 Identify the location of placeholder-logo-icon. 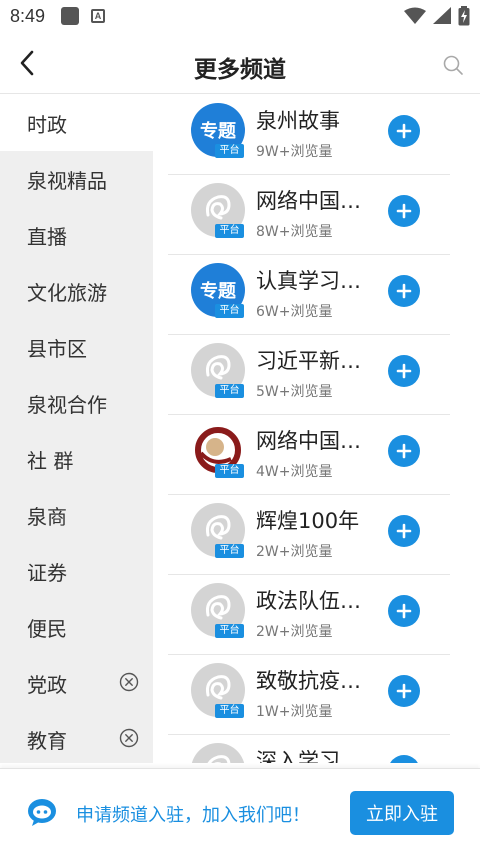
(219, 759).